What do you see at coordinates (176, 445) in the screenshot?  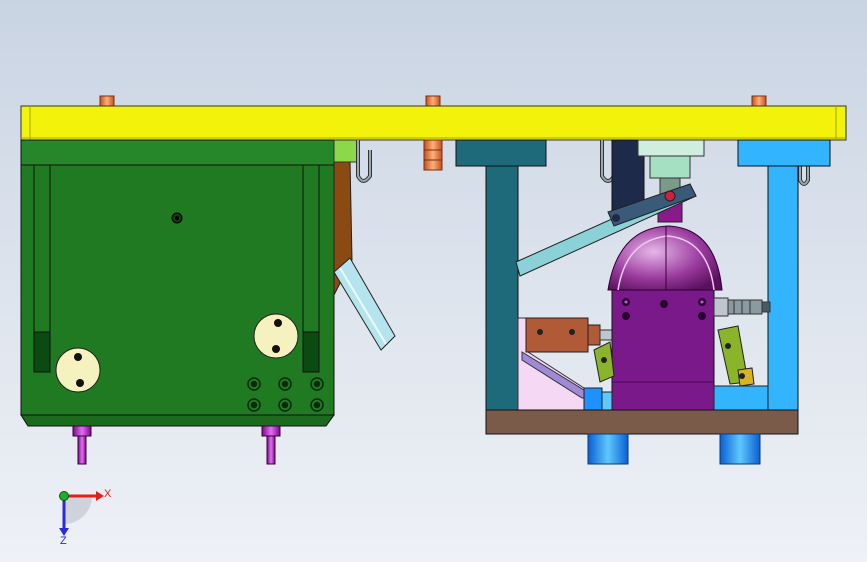 I see `violet-pins` at bounding box center [176, 445].